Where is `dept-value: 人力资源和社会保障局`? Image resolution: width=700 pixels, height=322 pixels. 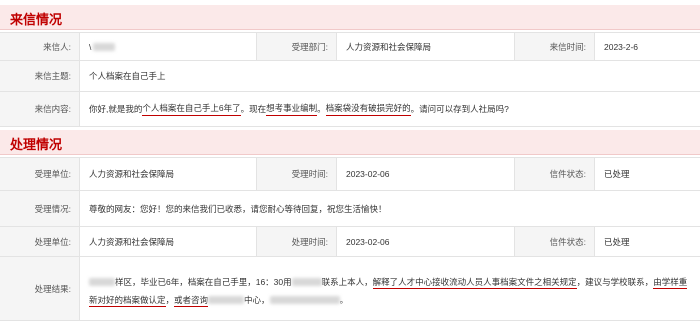
dept-value: 人力资源和社会保障局 is located at coordinates (426, 46).